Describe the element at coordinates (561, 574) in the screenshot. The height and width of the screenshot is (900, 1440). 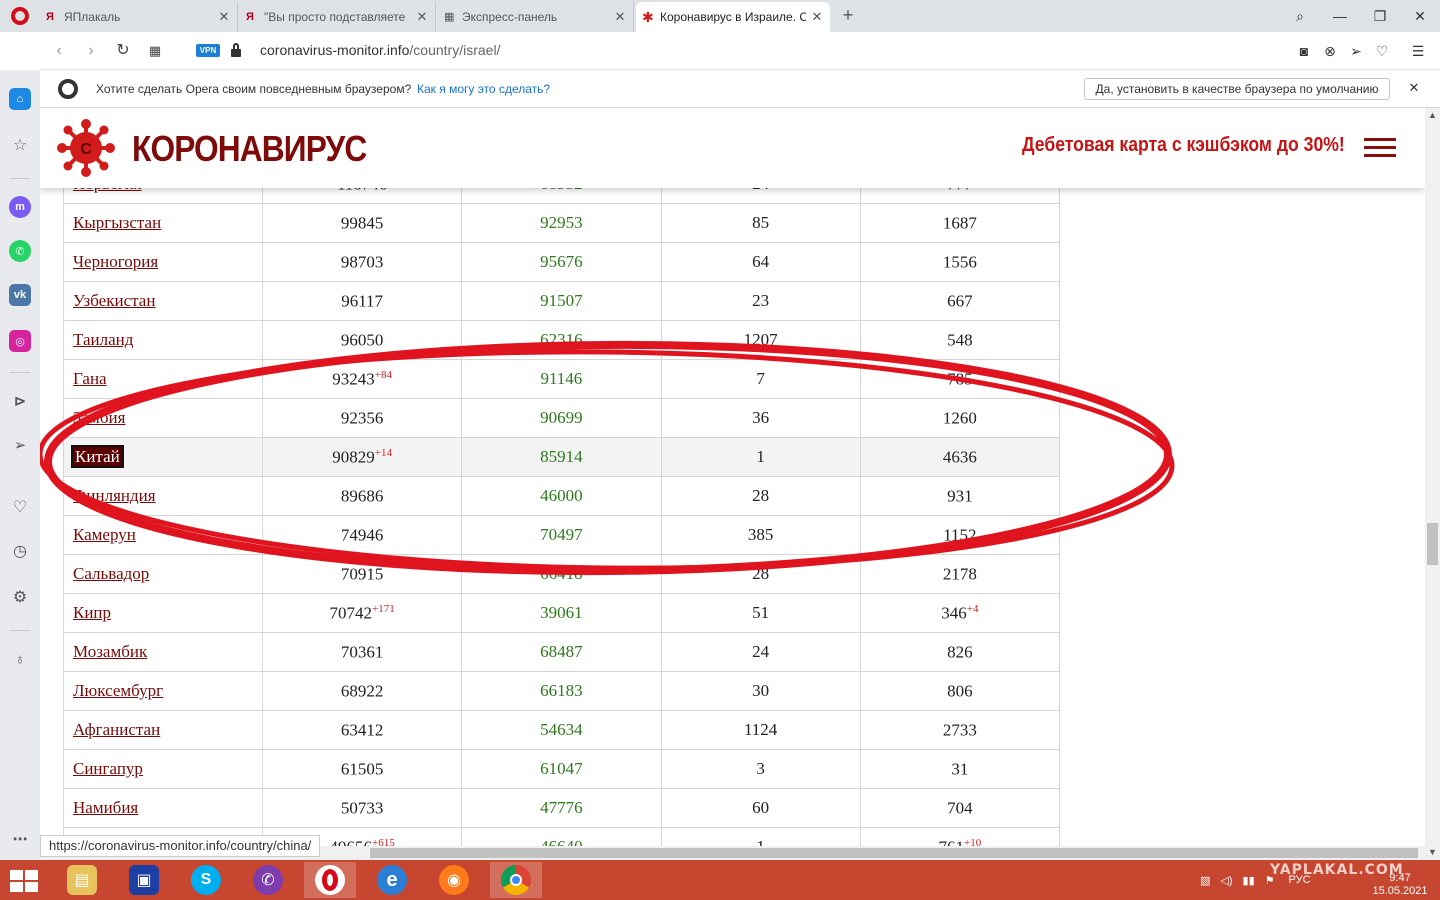
I see `recovered-cell: 66418` at that location.